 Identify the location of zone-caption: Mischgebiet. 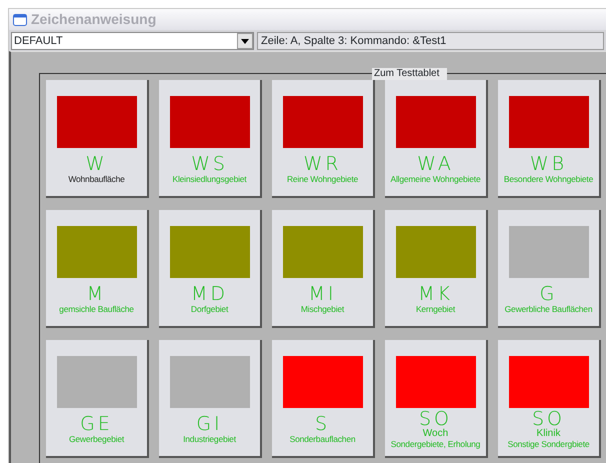
(322, 309).